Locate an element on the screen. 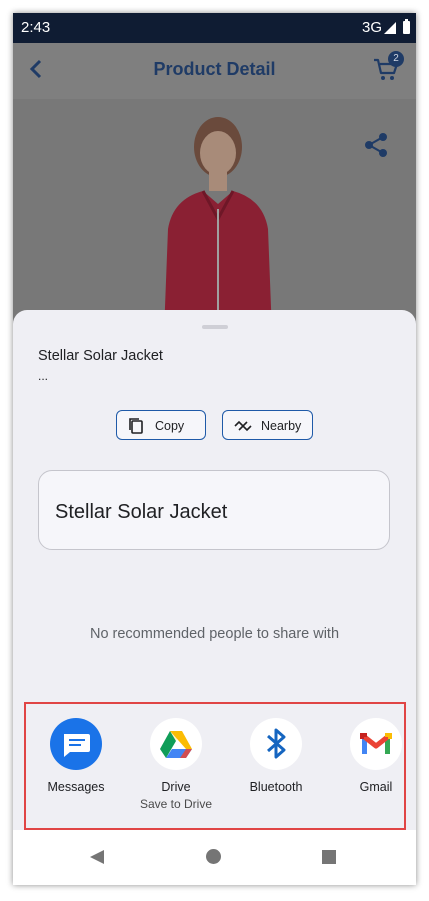 Image resolution: width=429 pixels, height=901 pixels. bluetooth-icon is located at coordinates (276, 744).